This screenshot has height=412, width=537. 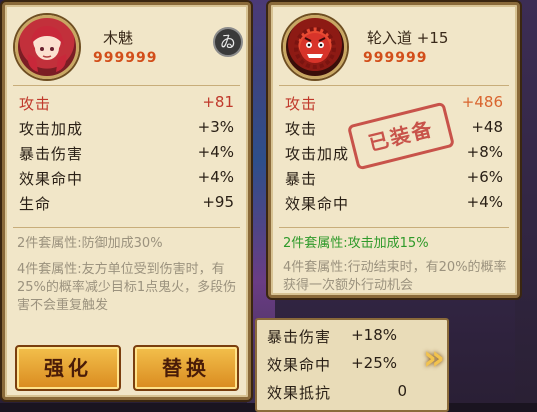 What do you see at coordinates (301, 179) in the screenshot?
I see `stat-label: 暴击` at bounding box center [301, 179].